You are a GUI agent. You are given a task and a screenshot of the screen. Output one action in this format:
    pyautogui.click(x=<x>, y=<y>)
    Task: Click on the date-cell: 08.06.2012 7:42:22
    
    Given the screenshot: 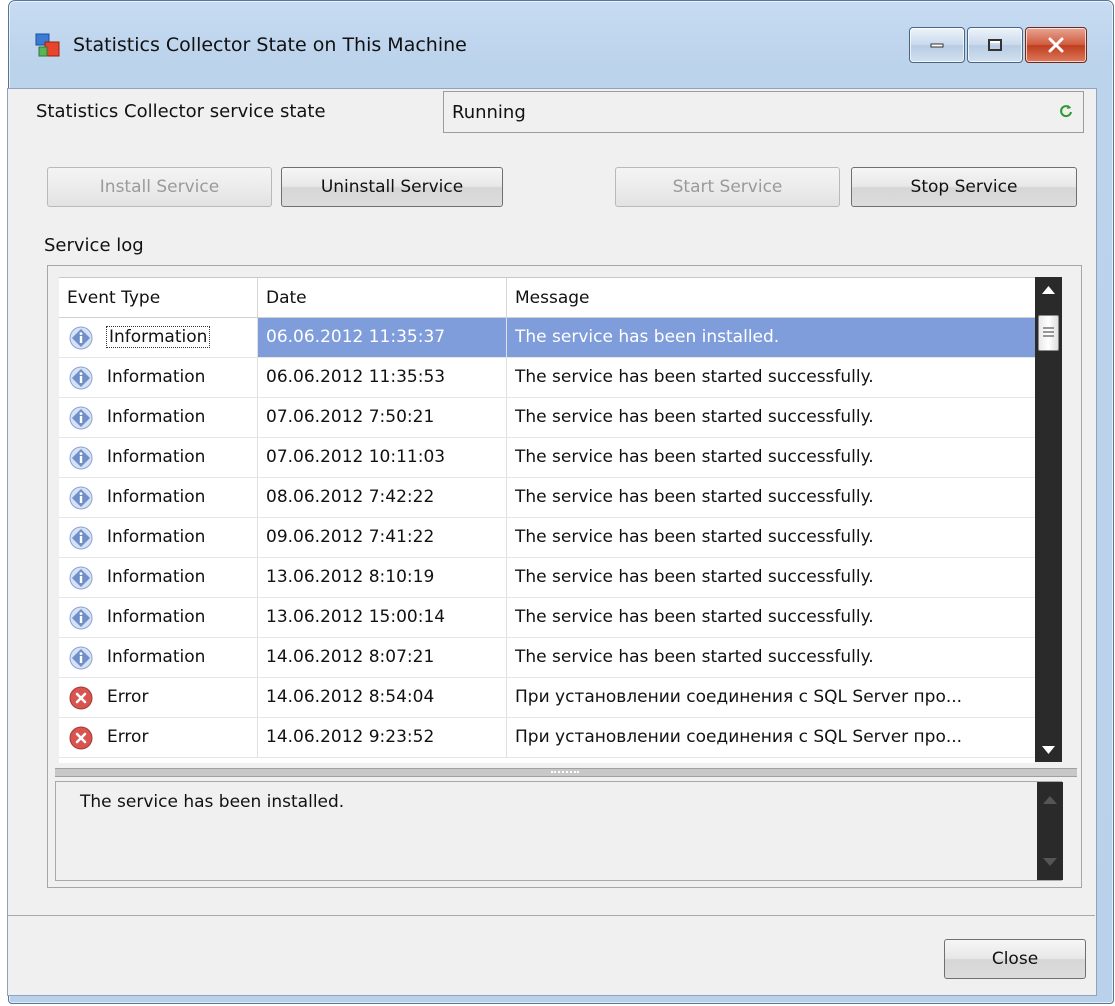 What is the action you would take?
    pyautogui.click(x=382, y=498)
    